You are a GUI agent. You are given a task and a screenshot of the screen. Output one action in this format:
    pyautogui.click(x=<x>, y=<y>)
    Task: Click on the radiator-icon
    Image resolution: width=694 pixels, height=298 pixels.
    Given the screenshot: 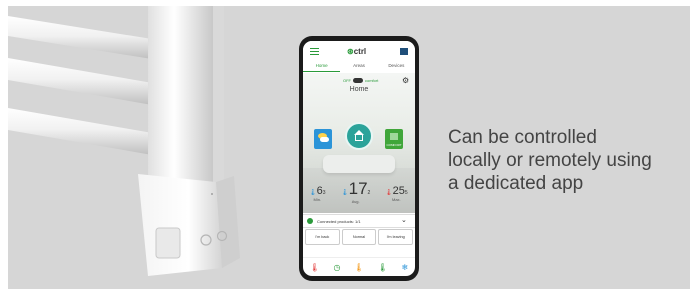 What is the action you would take?
    pyautogui.click(x=394, y=136)
    